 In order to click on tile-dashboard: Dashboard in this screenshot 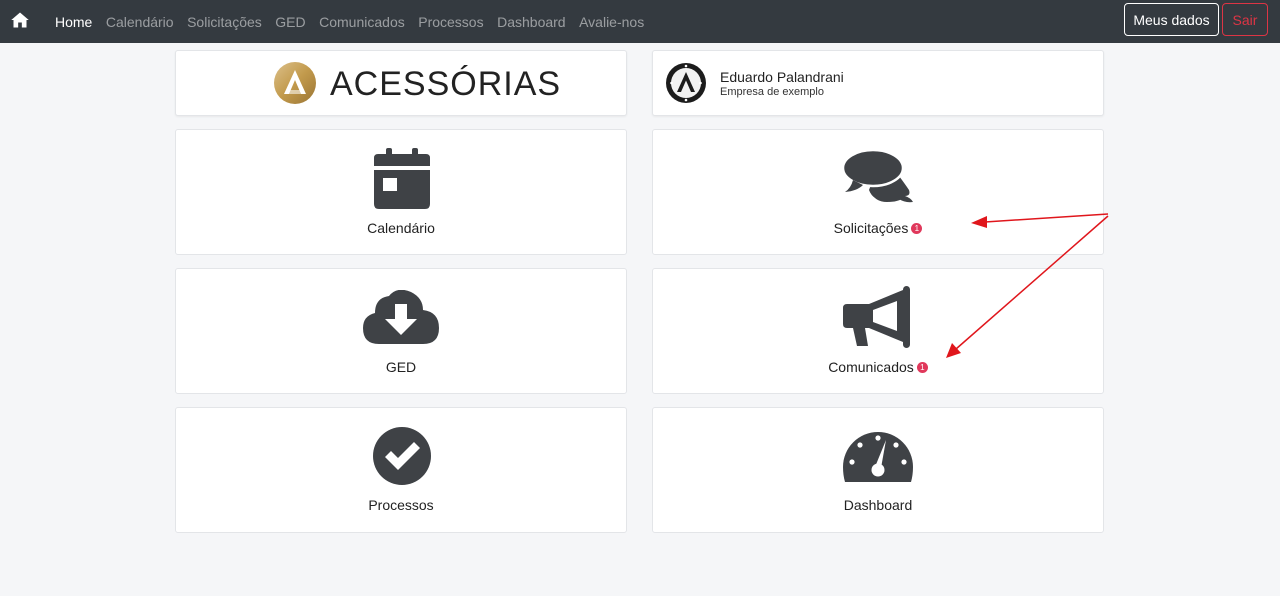, I will do `click(878, 470)`.